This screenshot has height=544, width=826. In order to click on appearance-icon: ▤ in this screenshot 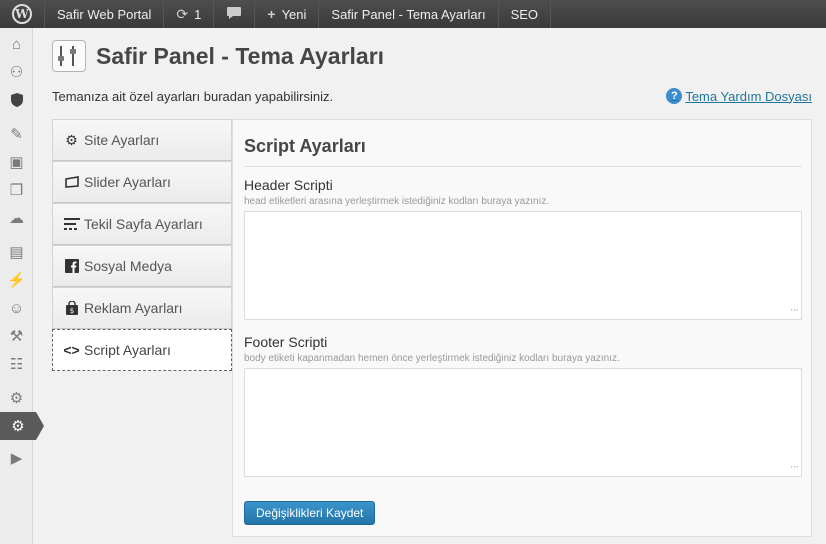, I will do `click(16, 252)`.